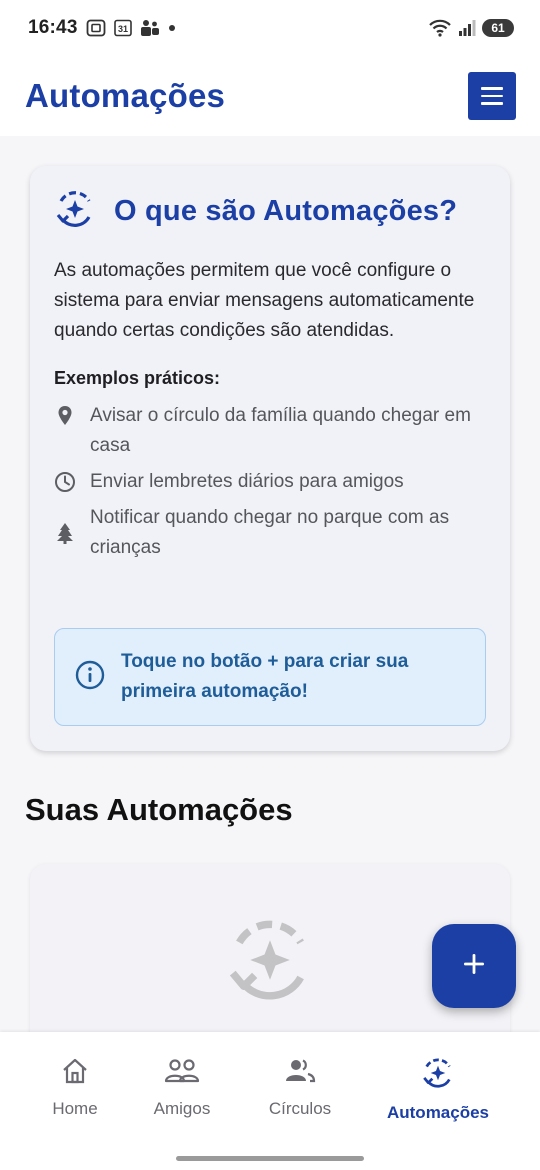 The height and width of the screenshot is (1170, 540). I want to click on battery-indicator: 61, so click(498, 28).